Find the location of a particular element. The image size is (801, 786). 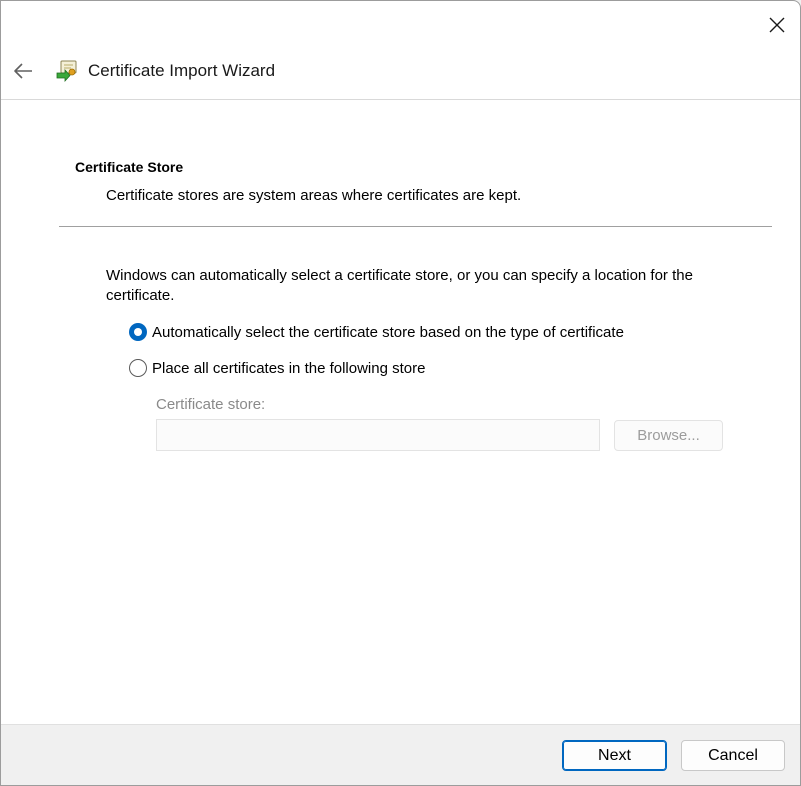

radio-place-in-store is located at coordinates (138, 368).